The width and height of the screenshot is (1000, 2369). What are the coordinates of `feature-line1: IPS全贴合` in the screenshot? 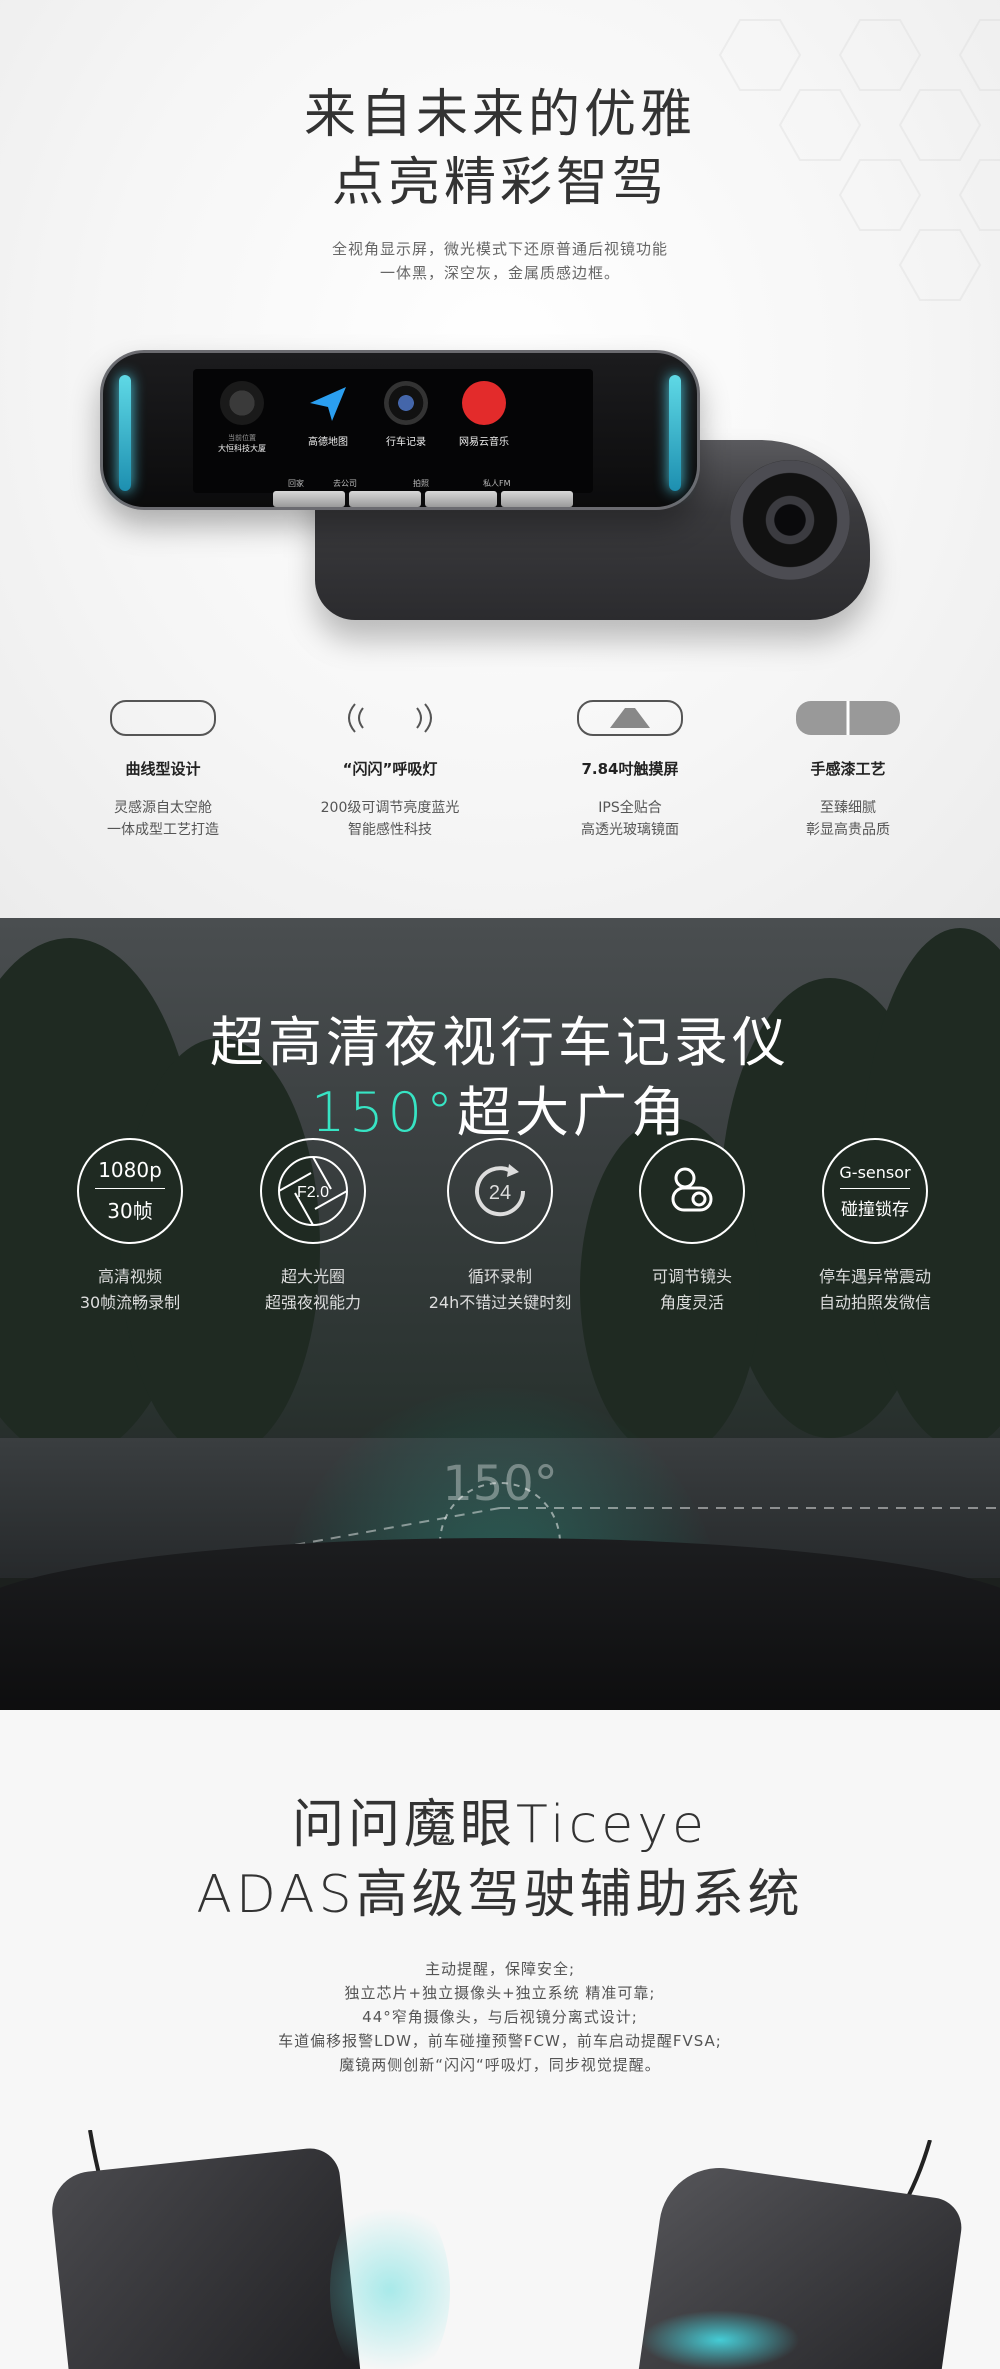 It's located at (630, 808).